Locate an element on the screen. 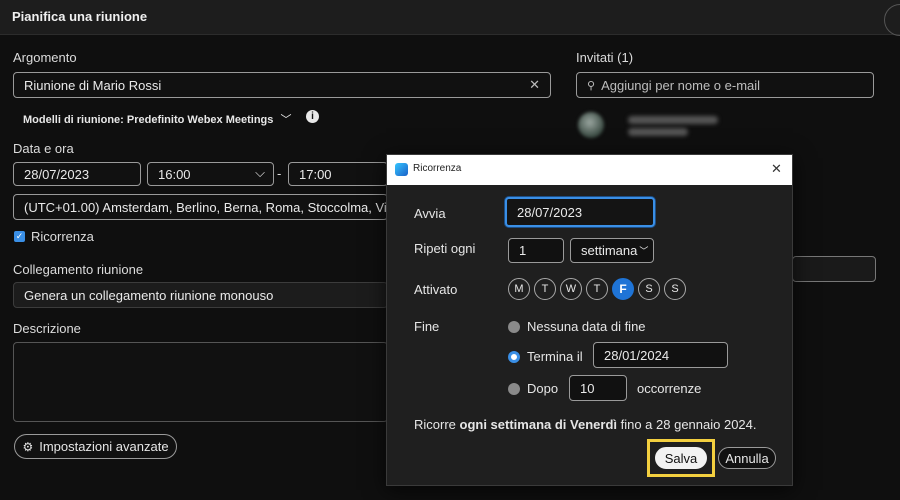 The height and width of the screenshot is (500, 900). meeting-link-label: Collegamento riunione is located at coordinates (78, 269).